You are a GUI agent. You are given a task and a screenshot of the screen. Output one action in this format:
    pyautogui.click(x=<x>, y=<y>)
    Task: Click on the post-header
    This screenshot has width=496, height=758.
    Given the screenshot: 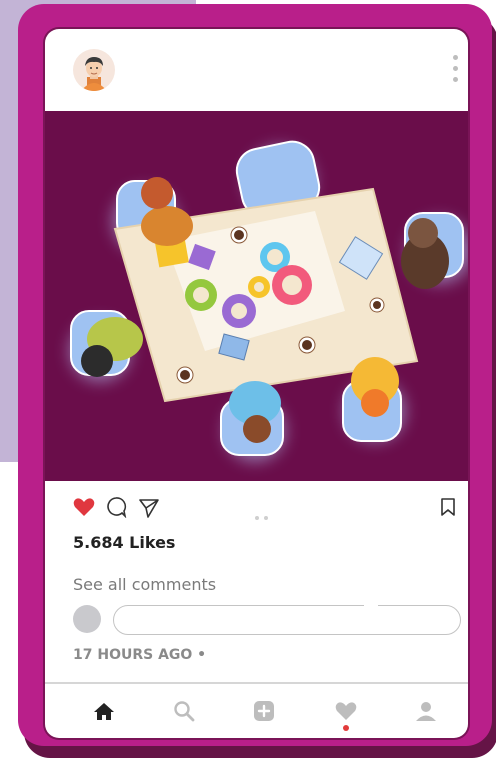 What is the action you would take?
    pyautogui.click(x=256, y=70)
    